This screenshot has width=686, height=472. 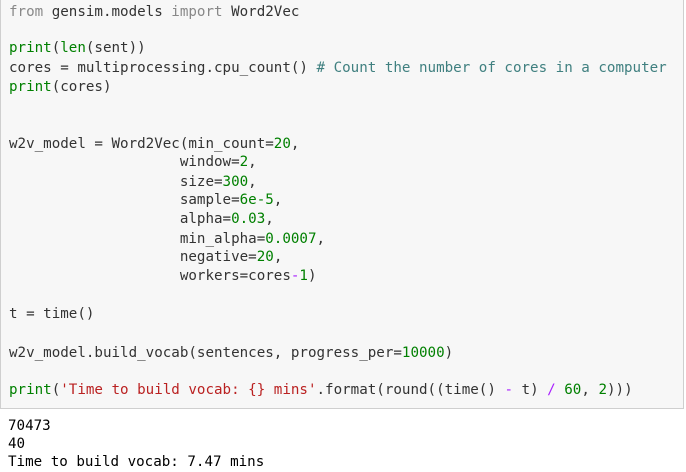 I want to click on code-line-min-alpha: min_alpha=0.0007,, so click(x=167, y=239).